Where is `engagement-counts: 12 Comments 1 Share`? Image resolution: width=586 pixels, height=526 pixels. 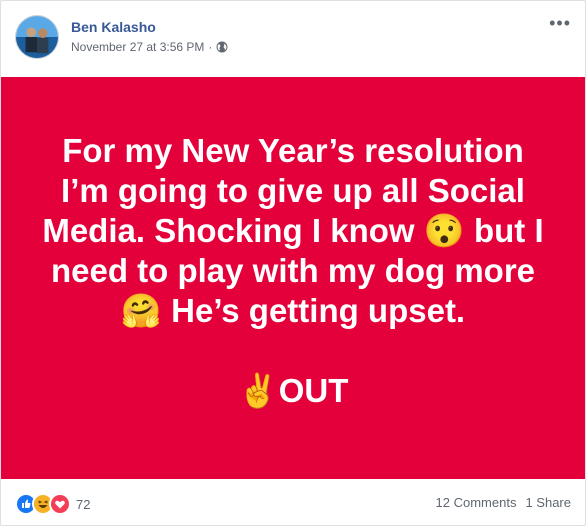 engagement-counts: 12 Comments 1 Share is located at coordinates (503, 502).